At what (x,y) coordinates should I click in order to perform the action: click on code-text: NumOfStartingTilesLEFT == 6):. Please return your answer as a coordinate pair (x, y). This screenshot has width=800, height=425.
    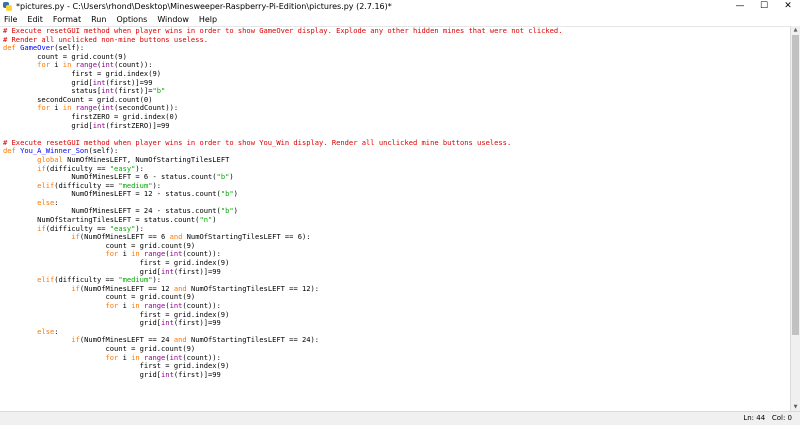
    Looking at the image, I should click on (246, 237).